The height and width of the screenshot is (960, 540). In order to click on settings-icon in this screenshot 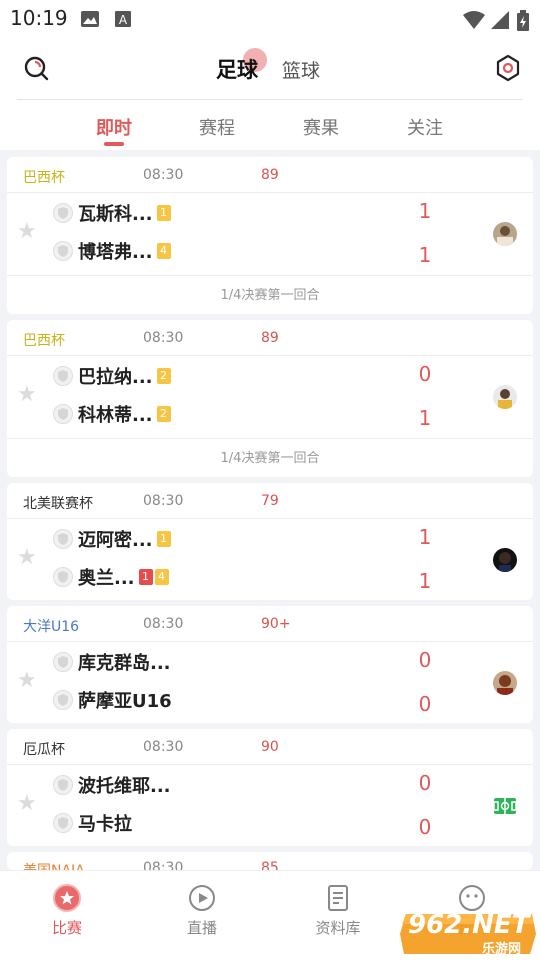, I will do `click(508, 68)`.